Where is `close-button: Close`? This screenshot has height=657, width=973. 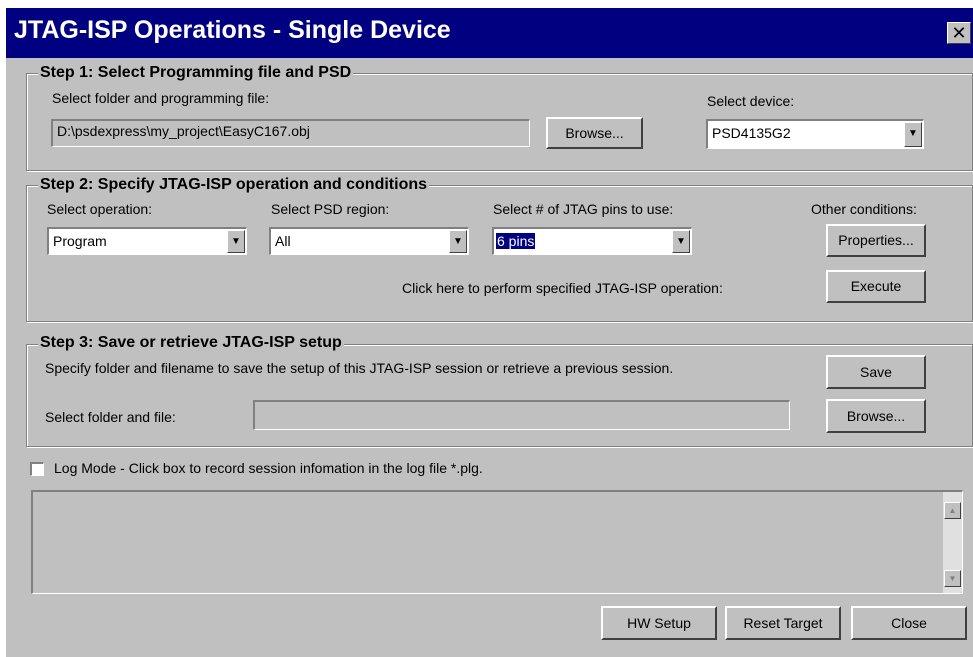 close-button: Close is located at coordinates (909, 623).